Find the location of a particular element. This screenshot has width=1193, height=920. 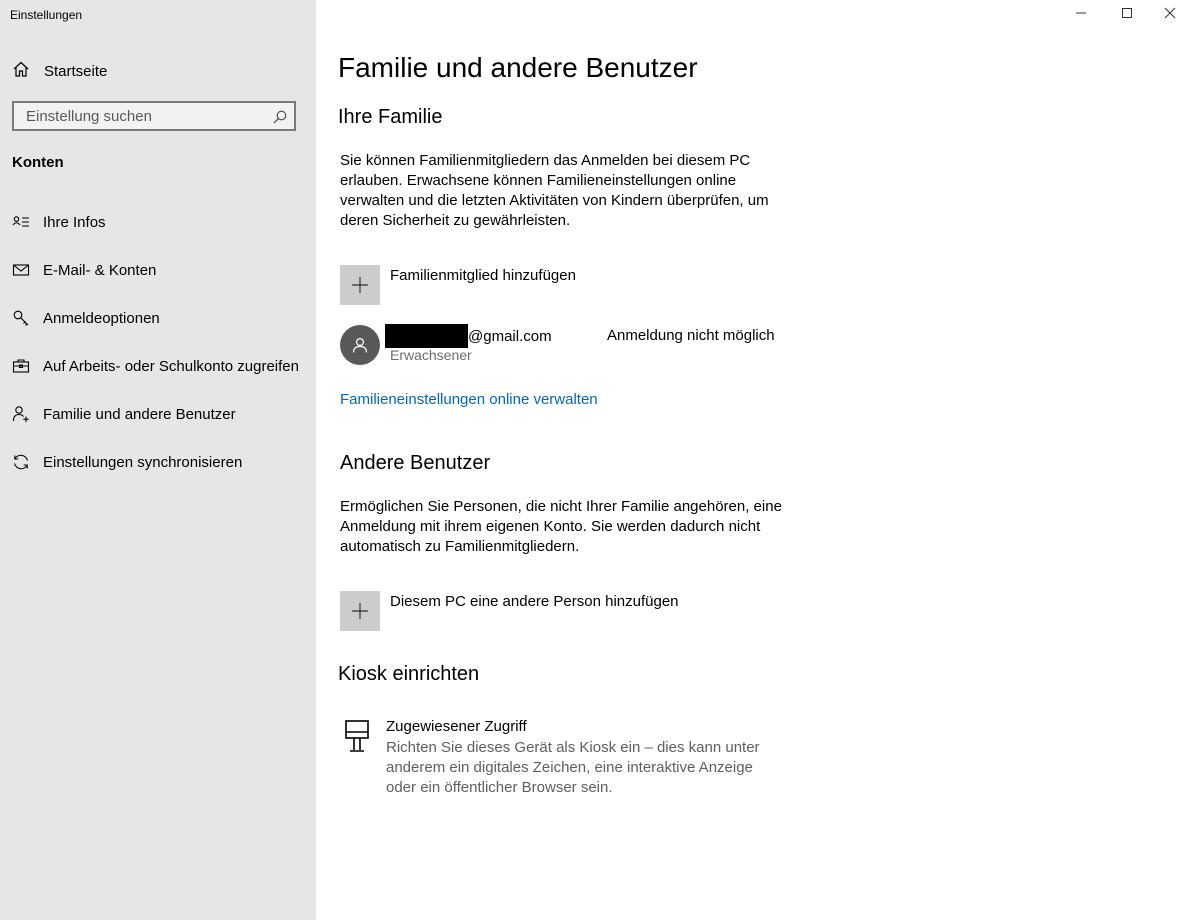

section-label-konten: Konten is located at coordinates (38, 162).